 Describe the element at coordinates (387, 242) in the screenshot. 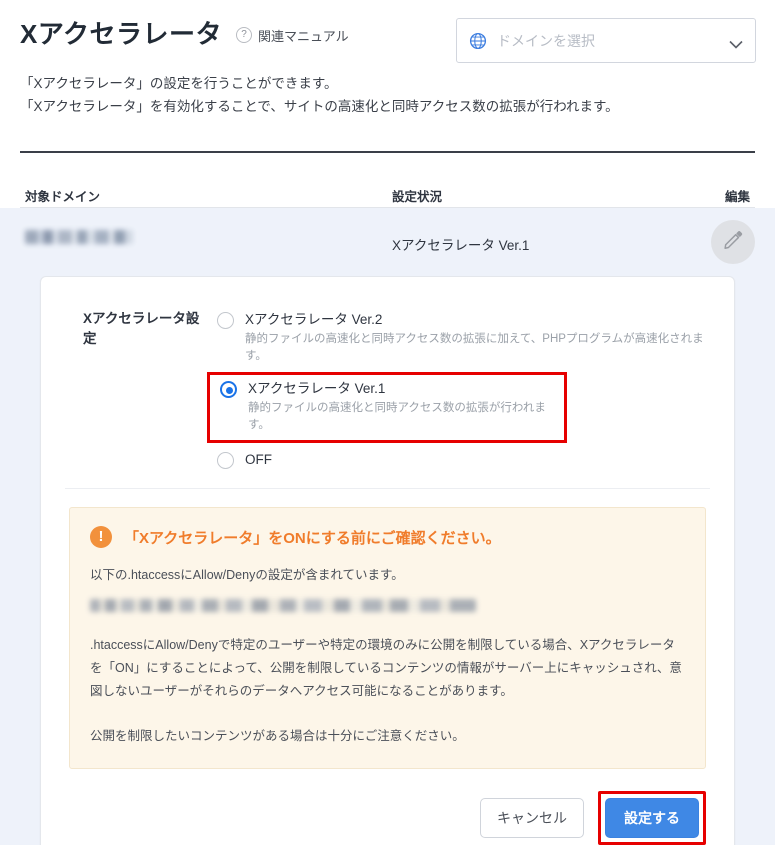

I see `table-row: Xアクセラレータ Ver.1` at that location.